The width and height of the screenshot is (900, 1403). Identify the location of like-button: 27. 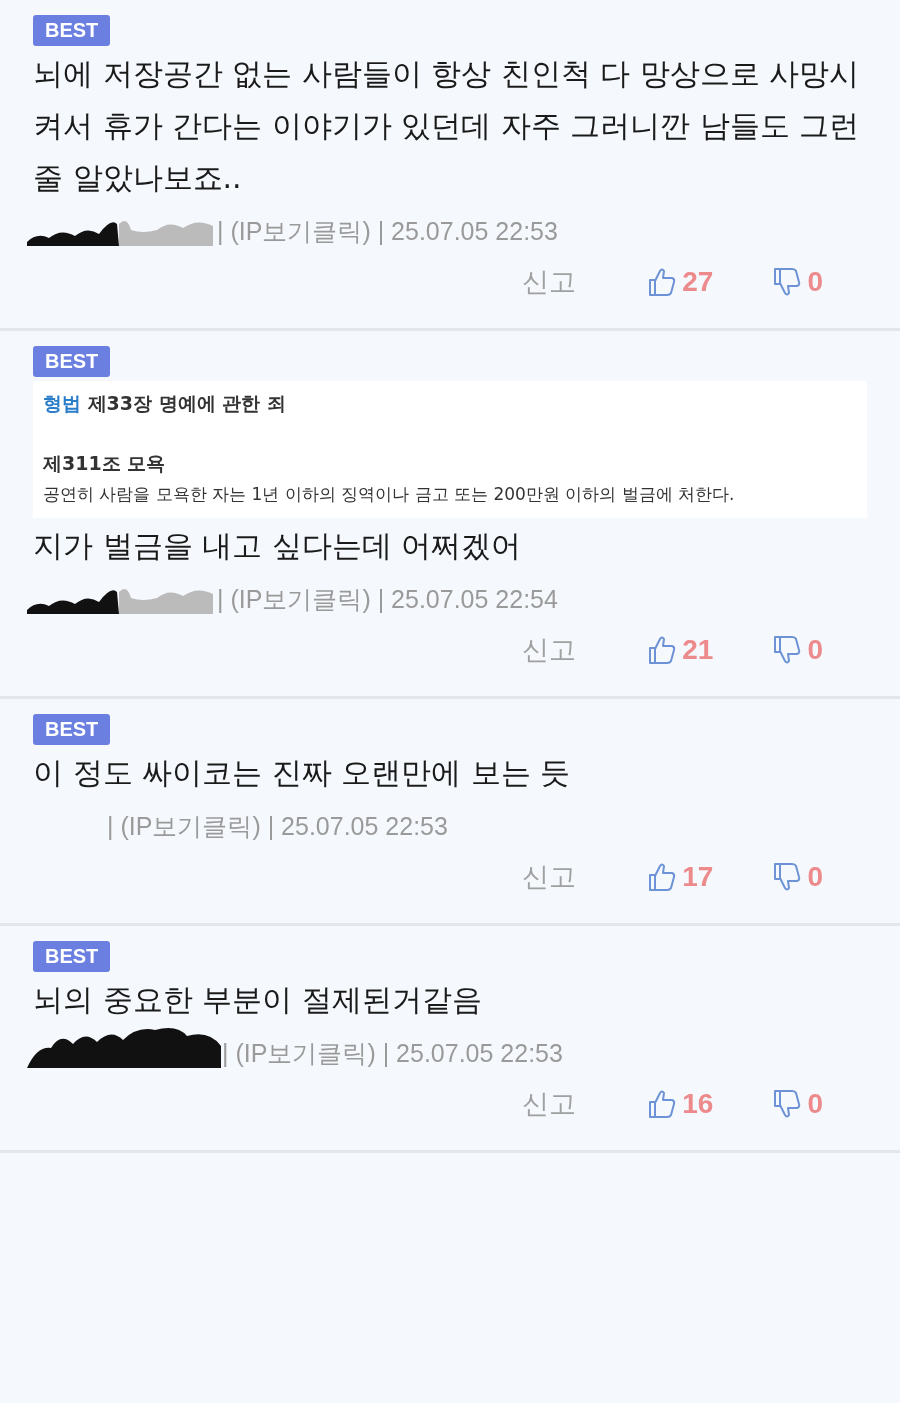
(681, 282).